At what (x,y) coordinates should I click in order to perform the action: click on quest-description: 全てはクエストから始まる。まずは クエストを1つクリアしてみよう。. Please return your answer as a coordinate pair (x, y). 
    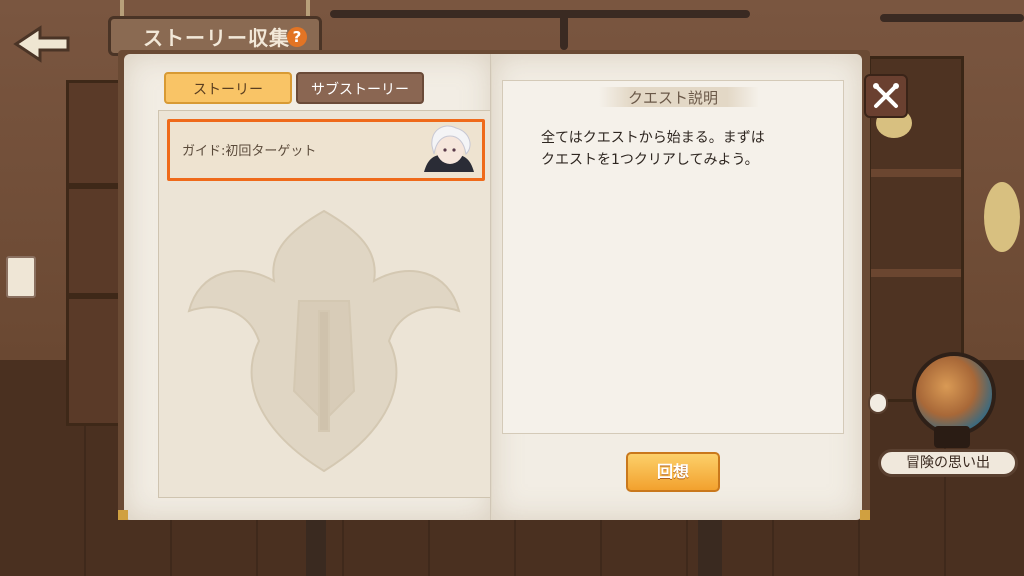
    Looking at the image, I should click on (653, 149).